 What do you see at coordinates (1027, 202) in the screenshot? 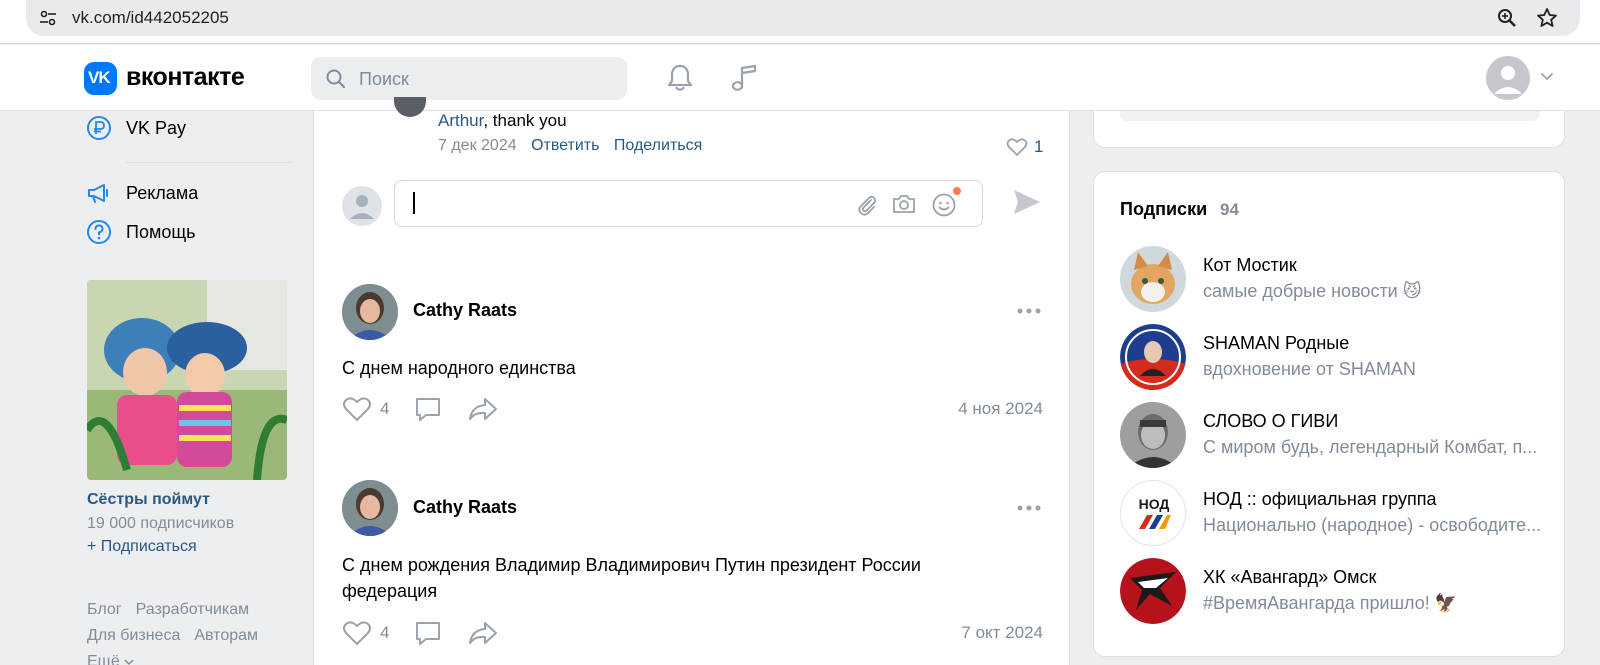
I see `send-icon` at bounding box center [1027, 202].